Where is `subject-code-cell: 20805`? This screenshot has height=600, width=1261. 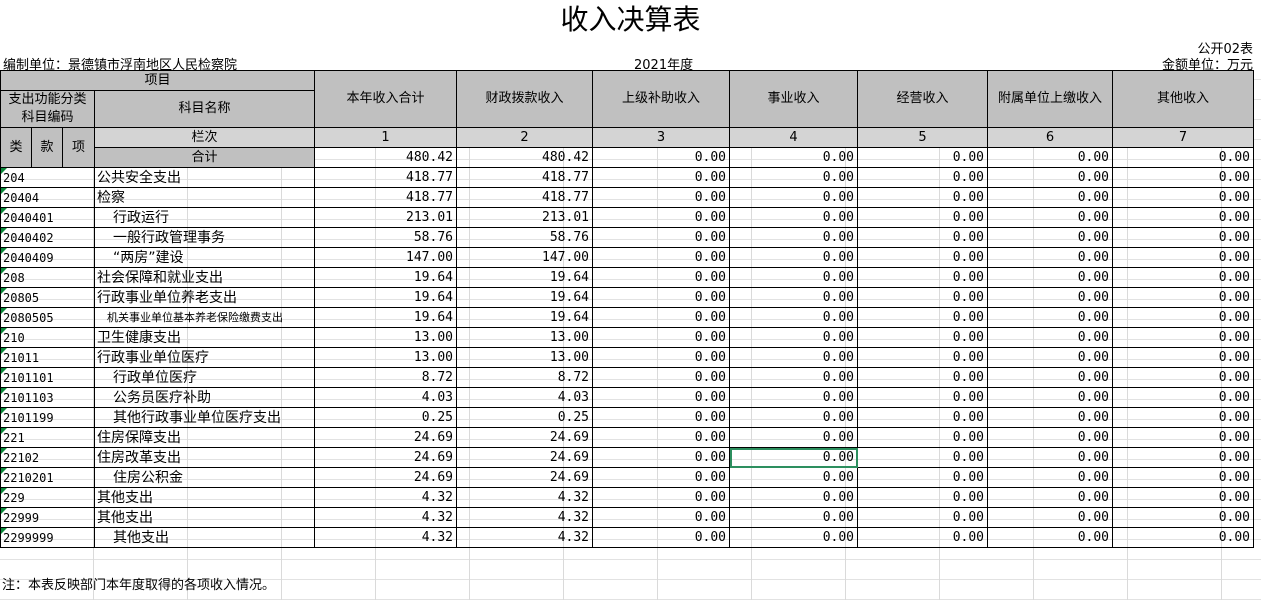
subject-code-cell: 20805 is located at coordinates (47, 297).